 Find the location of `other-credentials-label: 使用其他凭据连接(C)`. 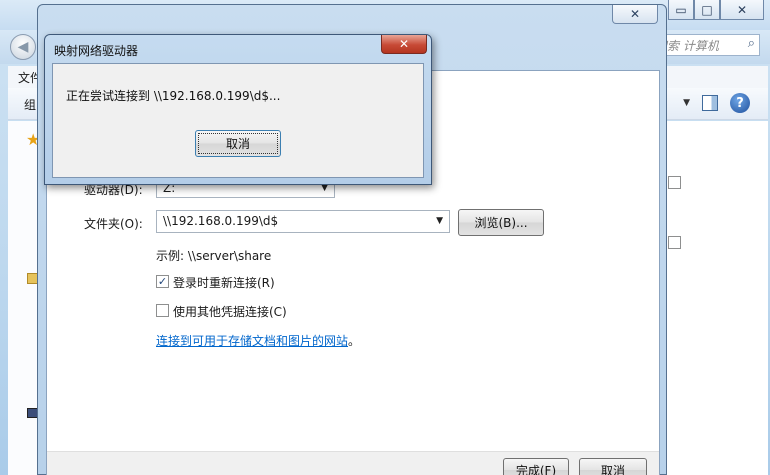

other-credentials-label: 使用其他凭据连接(C) is located at coordinates (230, 311).